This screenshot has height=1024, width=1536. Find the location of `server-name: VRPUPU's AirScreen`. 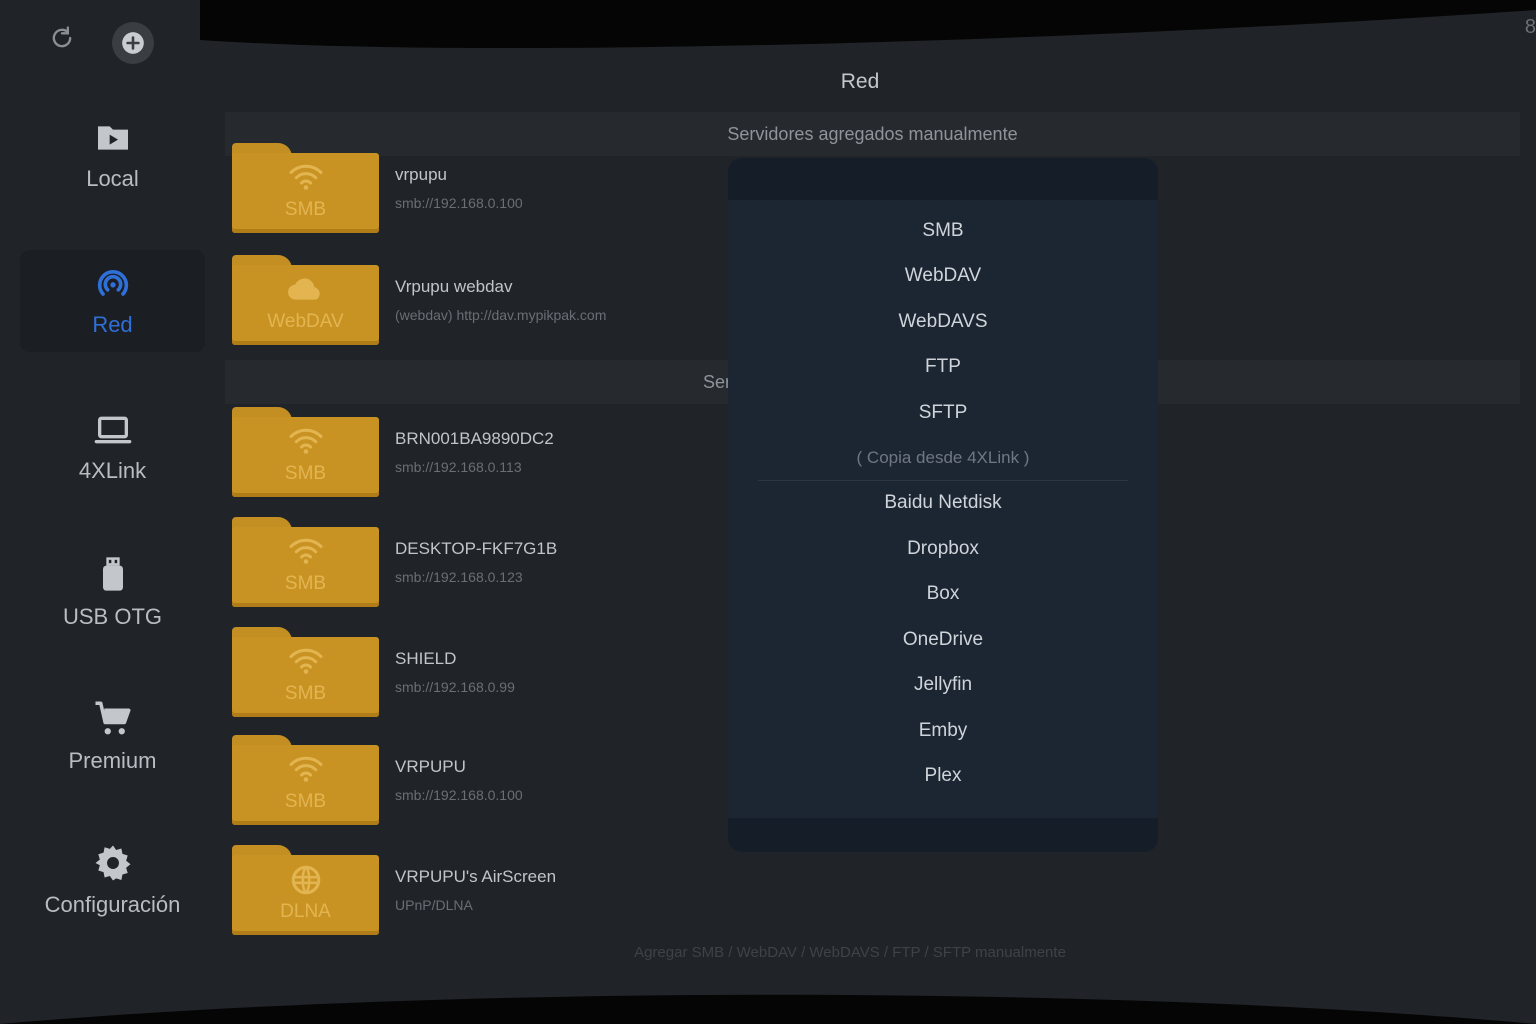

server-name: VRPUPU's AirScreen is located at coordinates (476, 876).